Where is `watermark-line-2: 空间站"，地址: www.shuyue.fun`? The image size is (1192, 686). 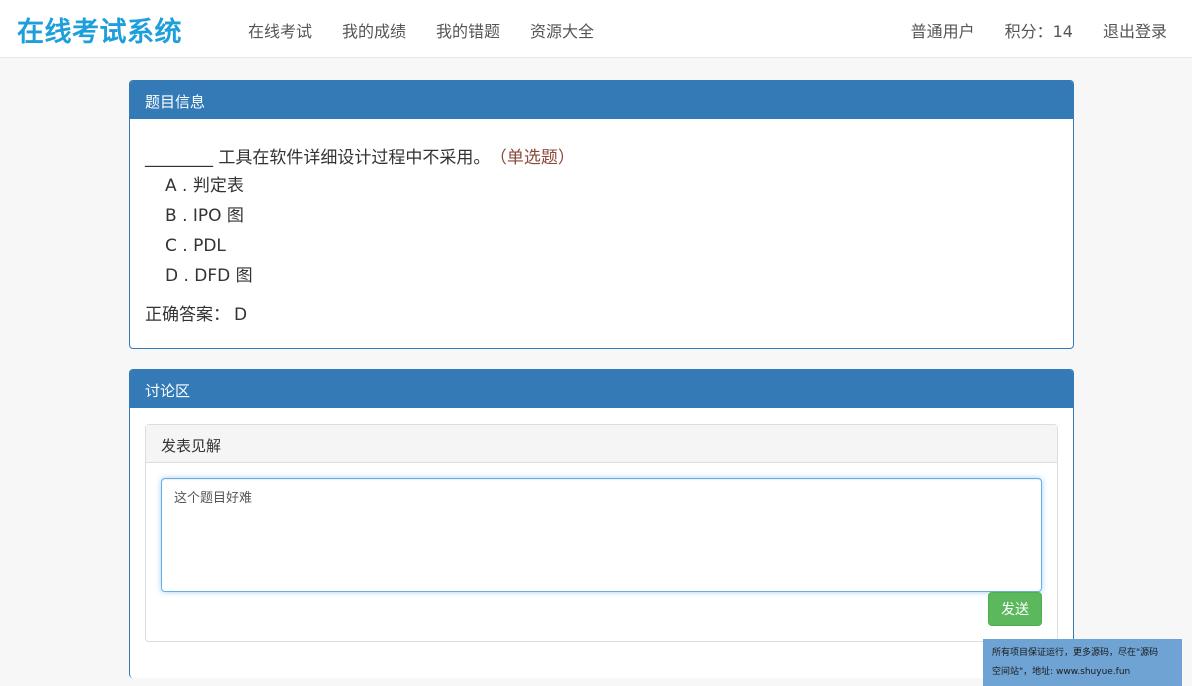
watermark-line-2: 空间站"，地址: www.shuyue.fun is located at coordinates (1061, 672).